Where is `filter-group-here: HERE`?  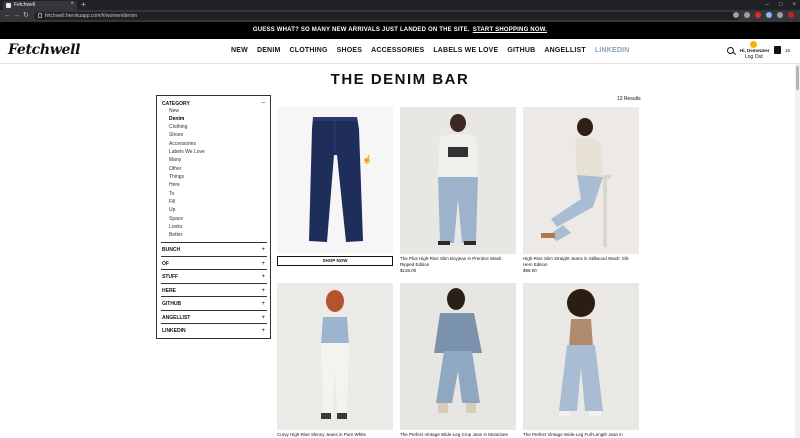
filter-group-here: HERE is located at coordinates (169, 291).